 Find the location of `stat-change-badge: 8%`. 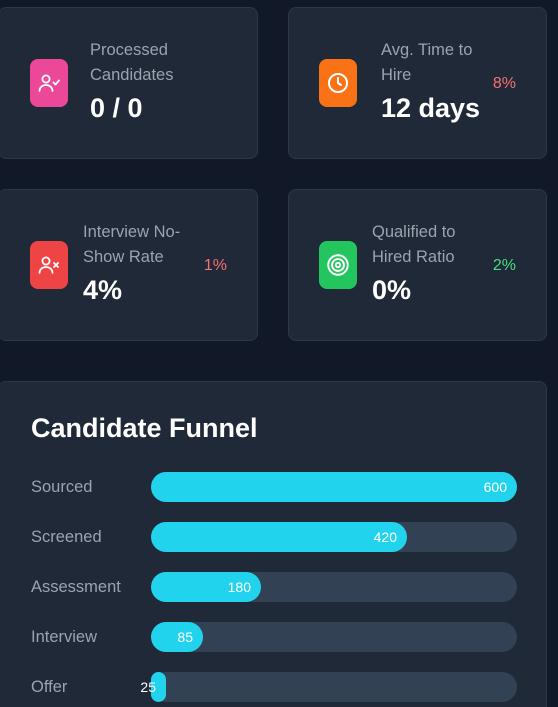

stat-change-badge: 8% is located at coordinates (504, 83).